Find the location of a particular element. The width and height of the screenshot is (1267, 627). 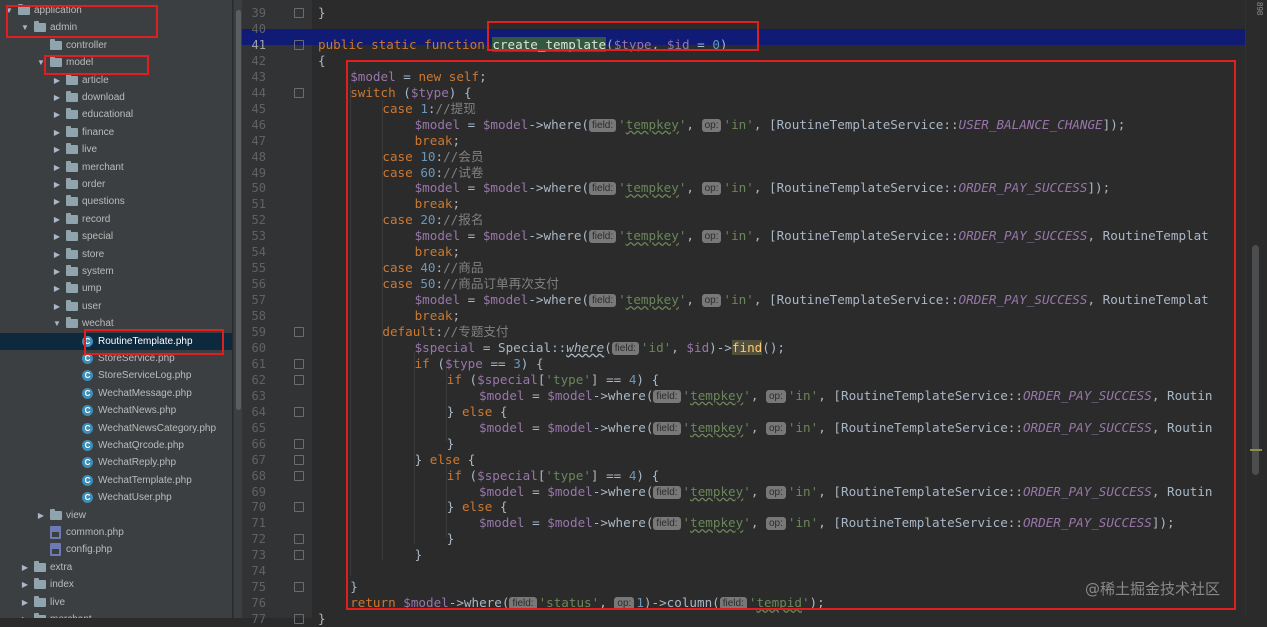

tree-item: ▶ index is located at coordinates (116, 584).